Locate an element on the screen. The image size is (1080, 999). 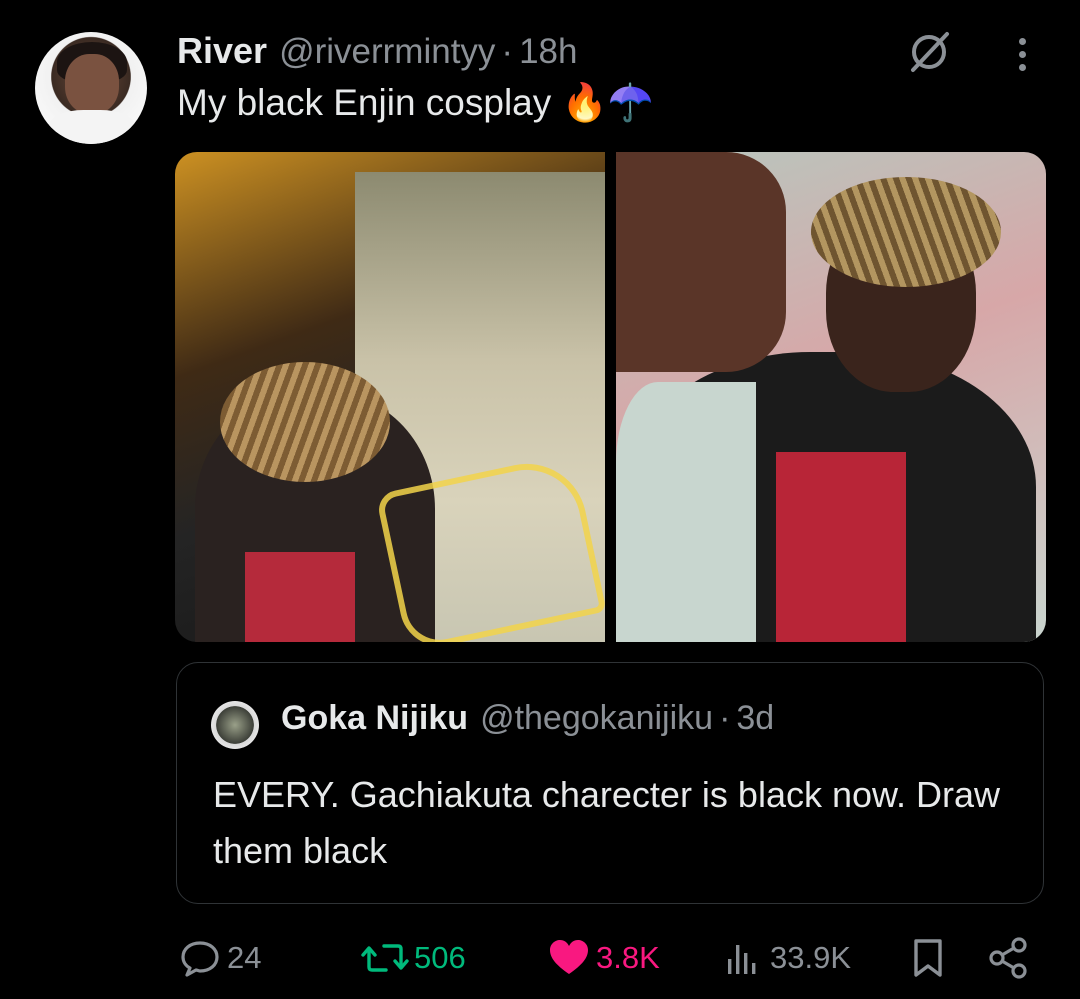
quoted-tweet-header: Goka Nijiku @thegokanijiku · 3d is located at coordinates (527, 718).